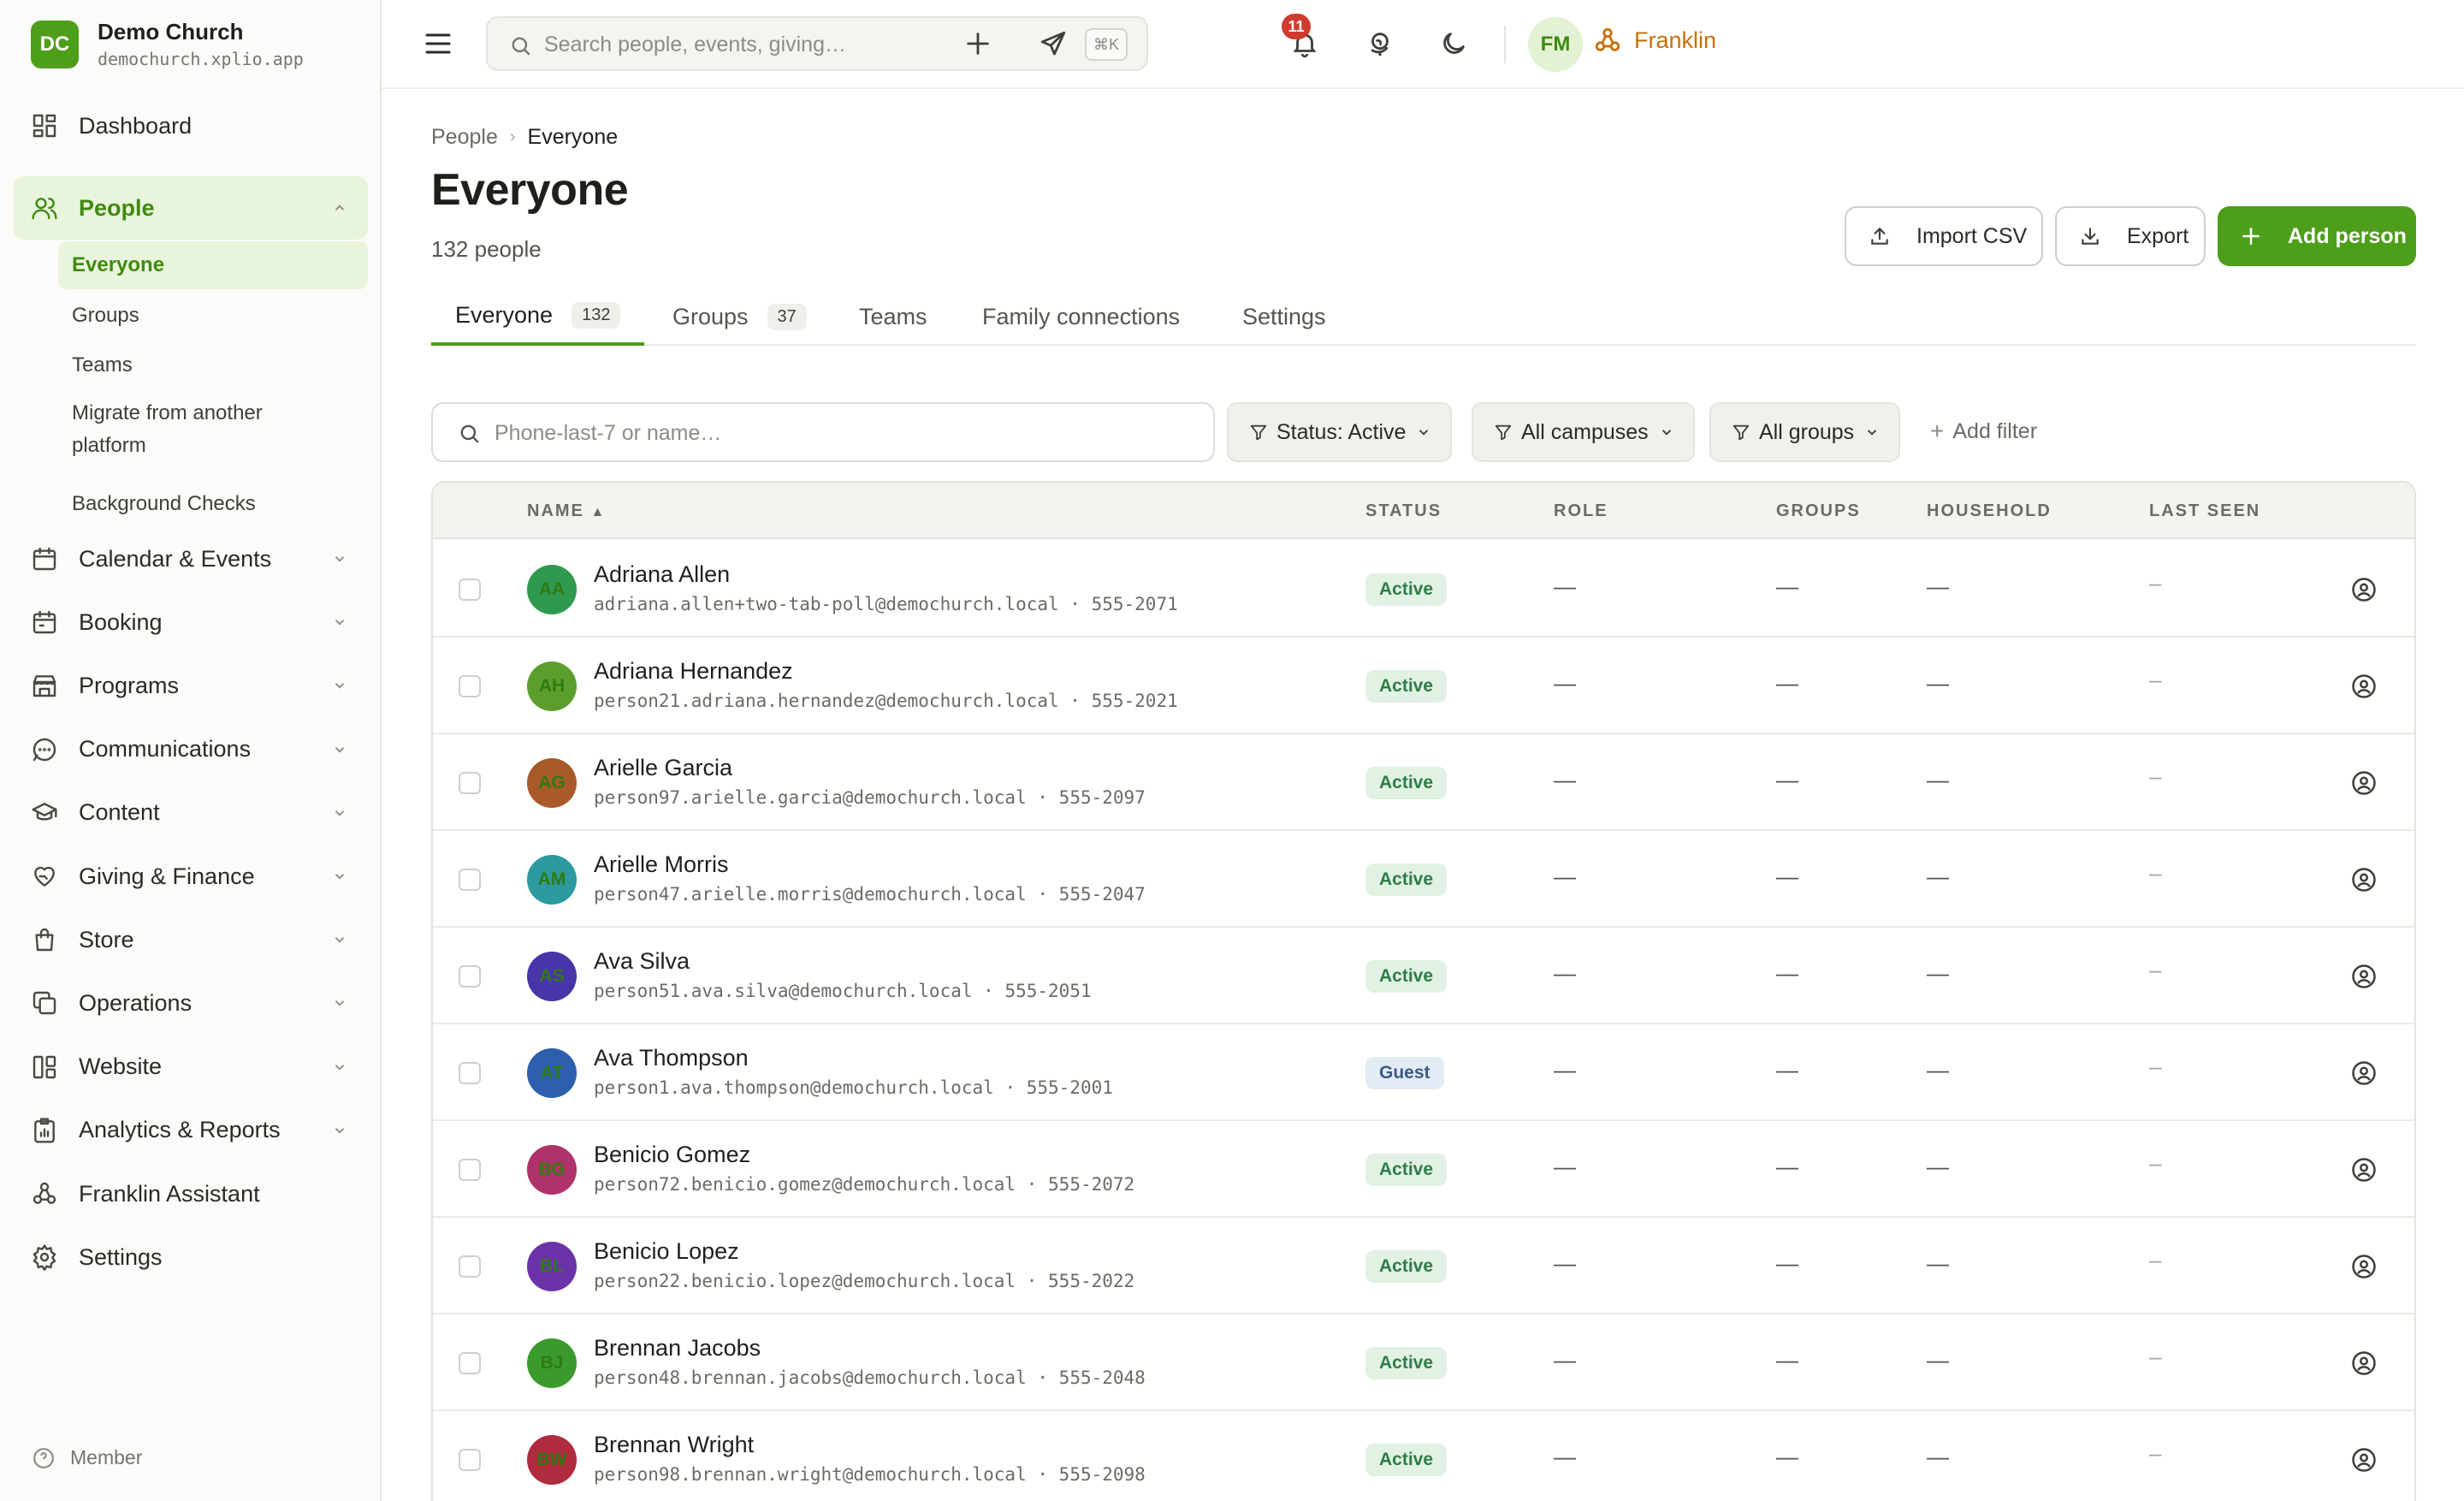  What do you see at coordinates (538, 317) in the screenshot?
I see `tab-everyone: Everyone 132` at bounding box center [538, 317].